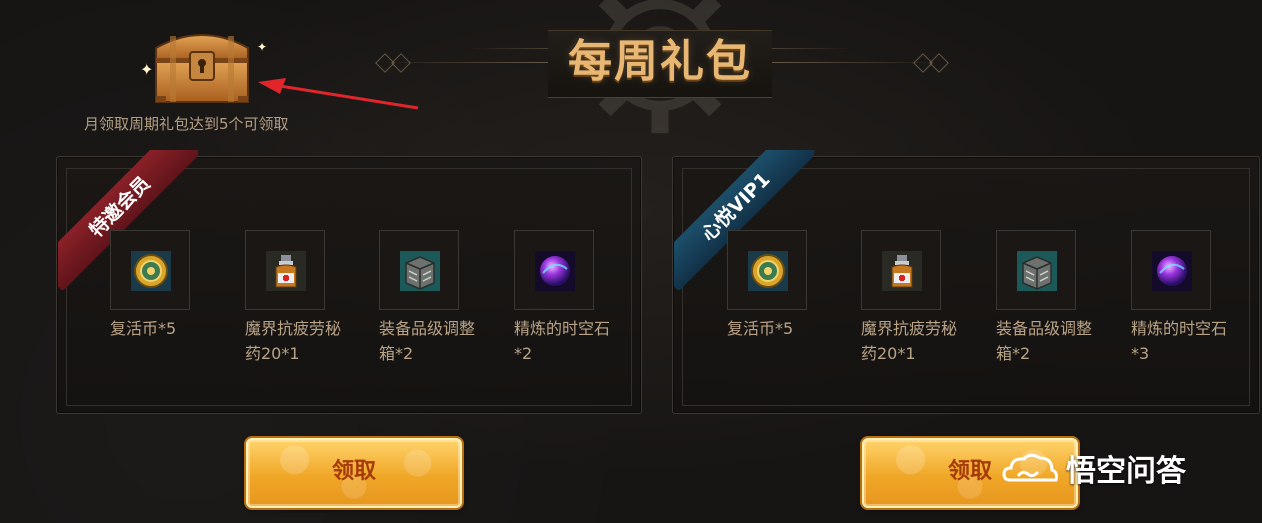 The width and height of the screenshot is (1262, 523). I want to click on gift-item-refined-spacetime-stone: 精炼的时空石*2, so click(574, 300).